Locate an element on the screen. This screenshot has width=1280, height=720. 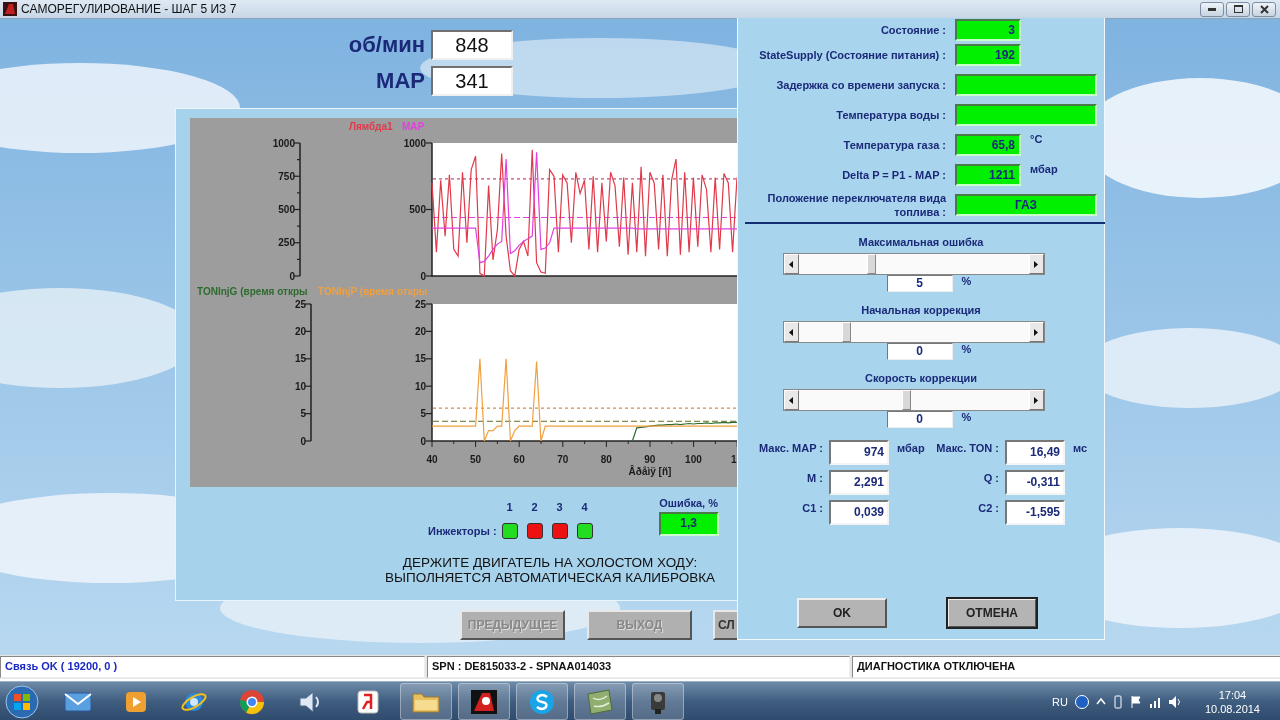
readout-label: об/мин is located at coordinates (386, 45).